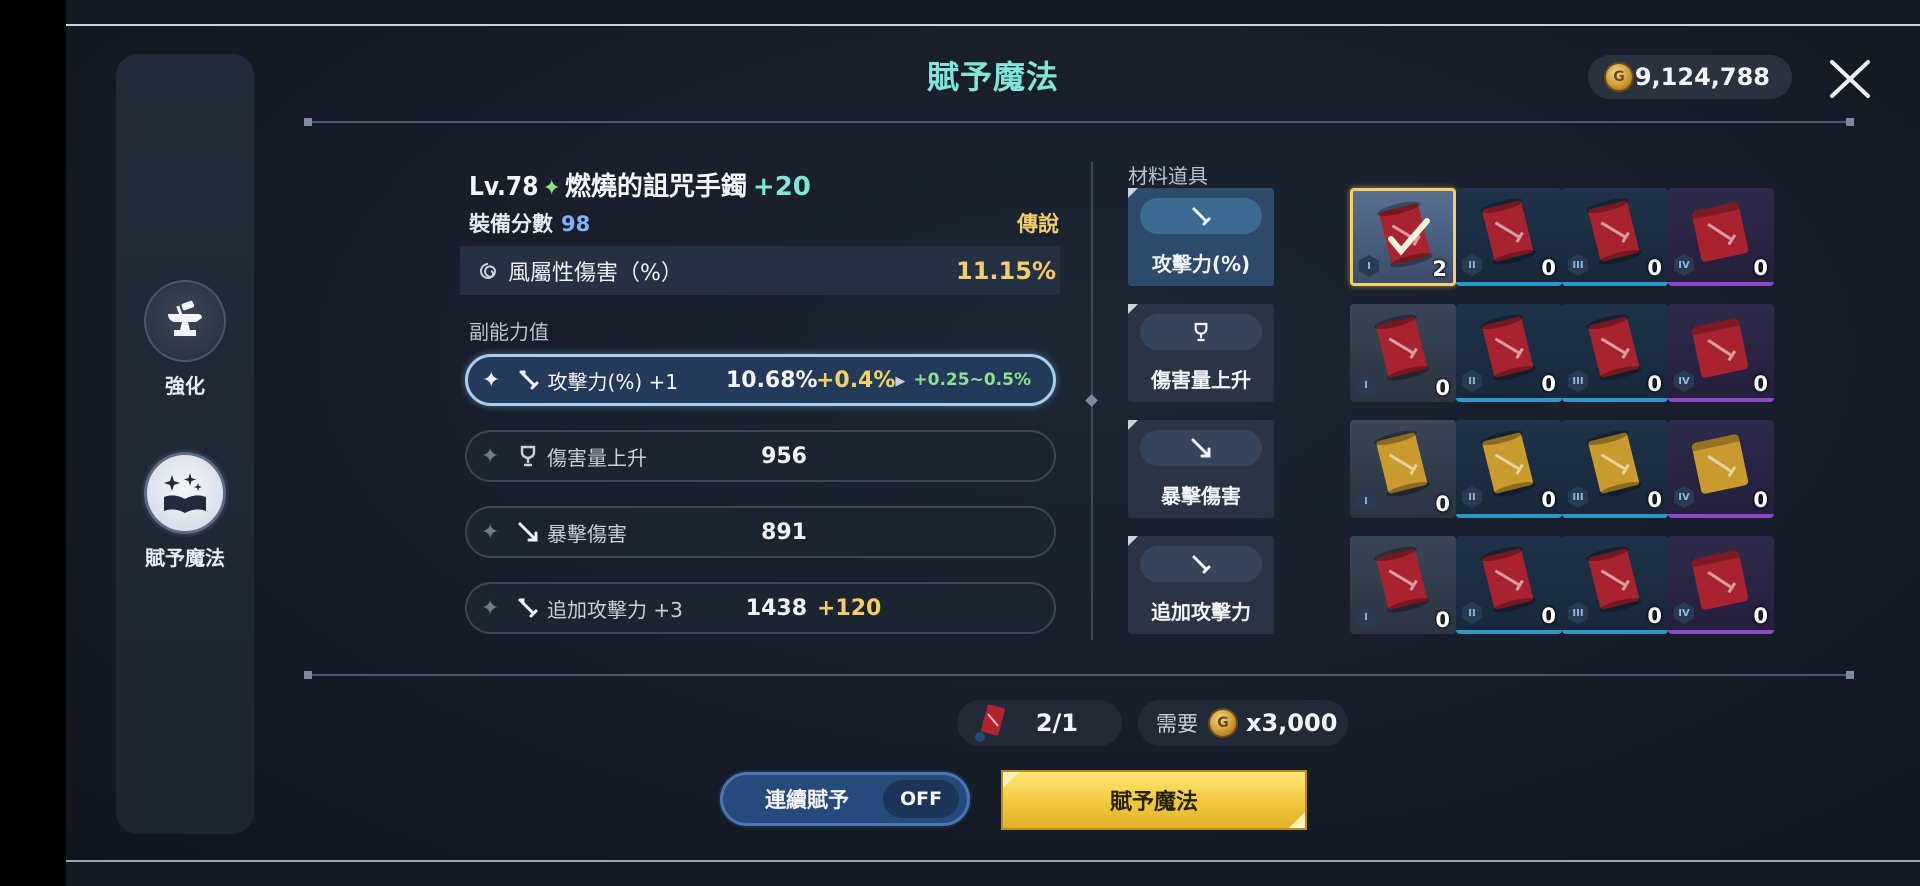  What do you see at coordinates (1439, 269) in the screenshot?
I see `material-count: 2` at bounding box center [1439, 269].